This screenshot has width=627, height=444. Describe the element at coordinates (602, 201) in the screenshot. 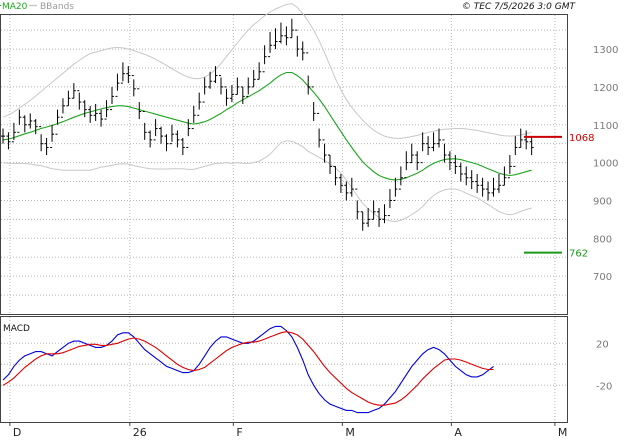

I see `price-tick-label: 900` at that location.